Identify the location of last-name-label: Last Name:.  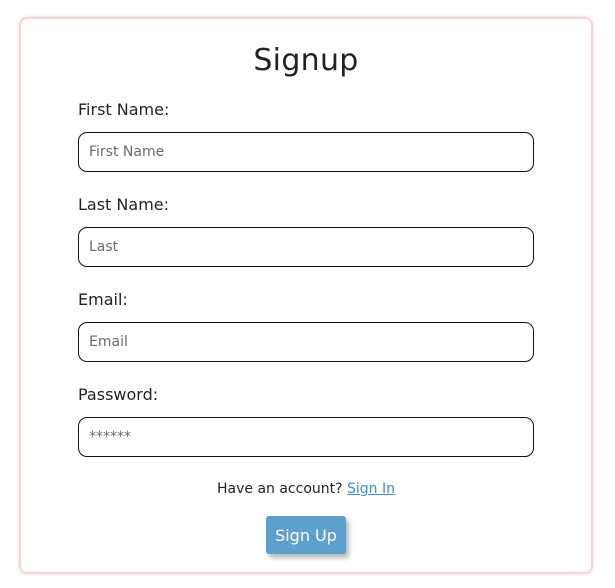
(124, 204).